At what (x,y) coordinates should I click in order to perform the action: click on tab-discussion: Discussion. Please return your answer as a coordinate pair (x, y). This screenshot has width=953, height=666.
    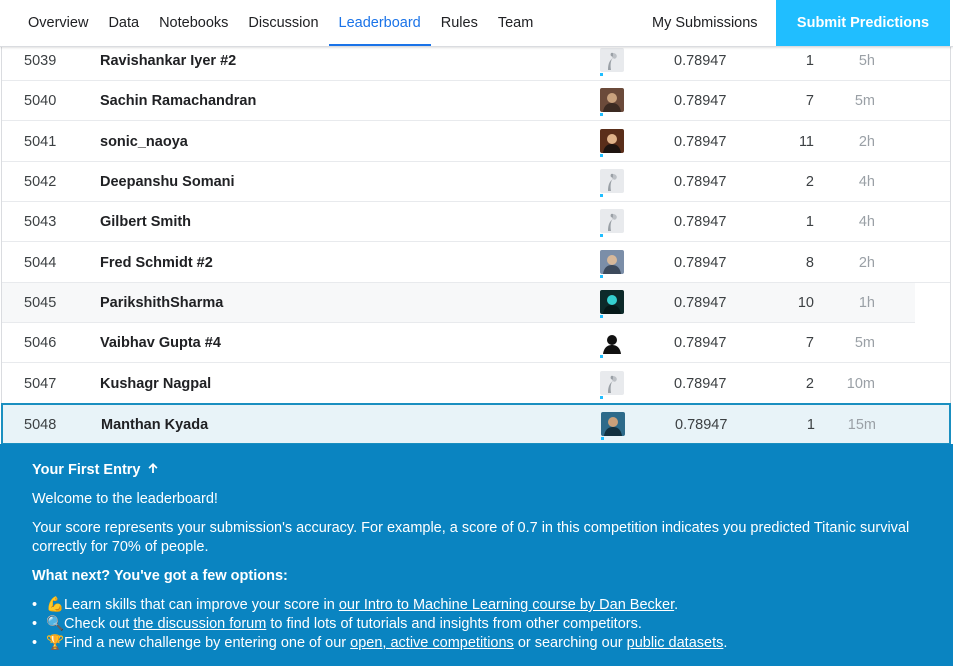
    Looking at the image, I should click on (283, 23).